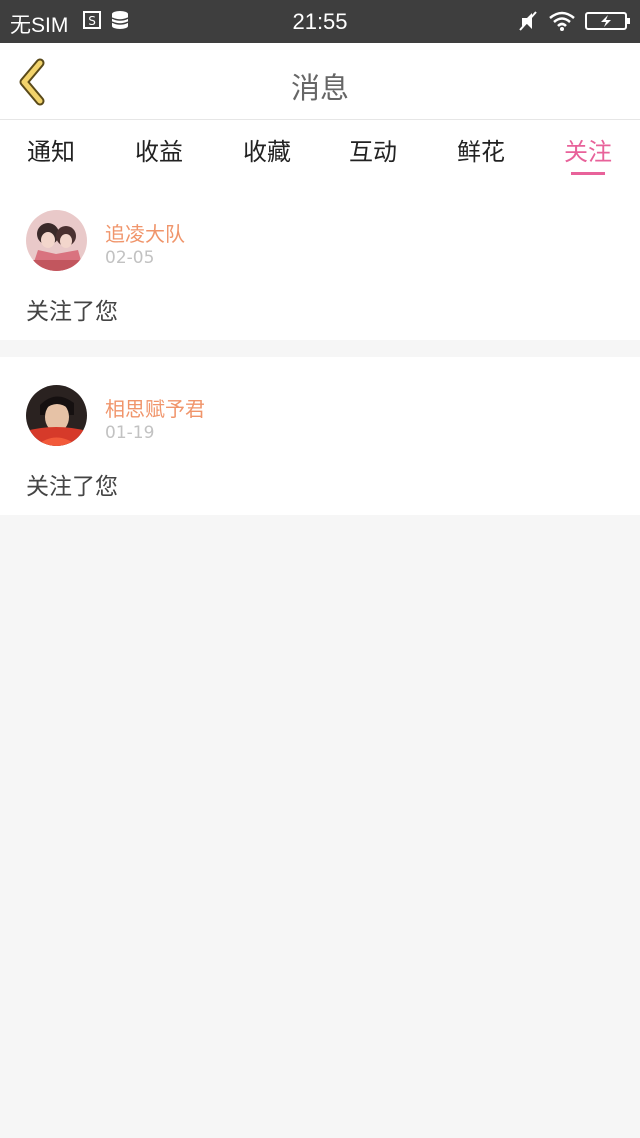 The width and height of the screenshot is (640, 1138). Describe the element at coordinates (588, 173) in the screenshot. I see `active-tab-indicator` at that location.